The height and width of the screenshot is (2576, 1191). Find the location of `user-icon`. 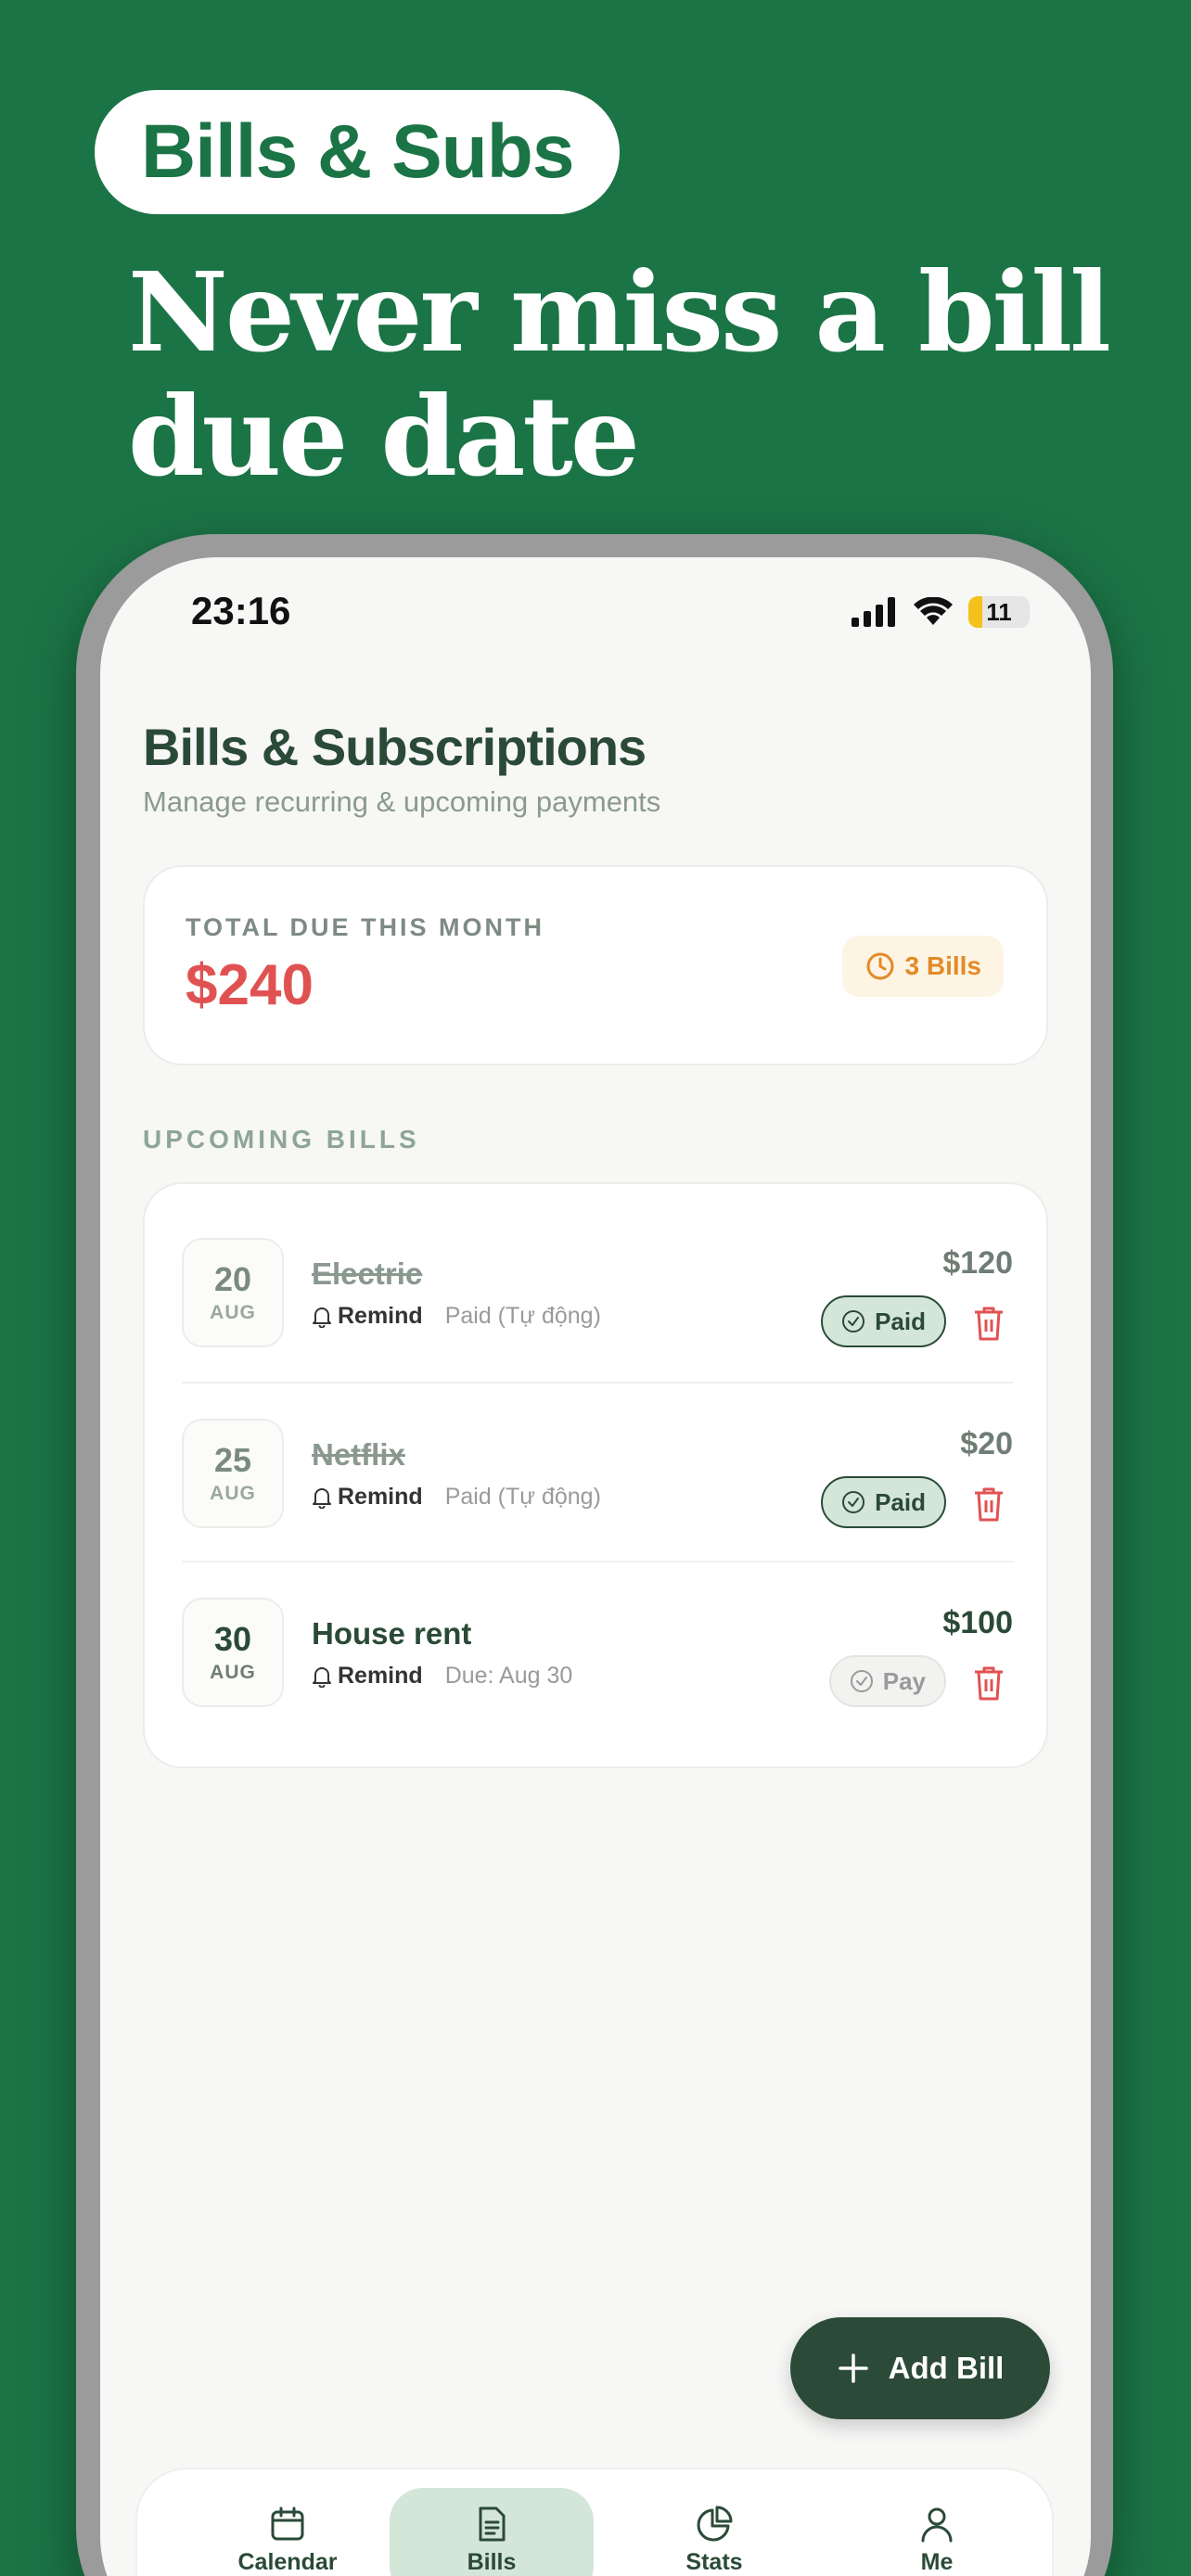

user-icon is located at coordinates (937, 2525).